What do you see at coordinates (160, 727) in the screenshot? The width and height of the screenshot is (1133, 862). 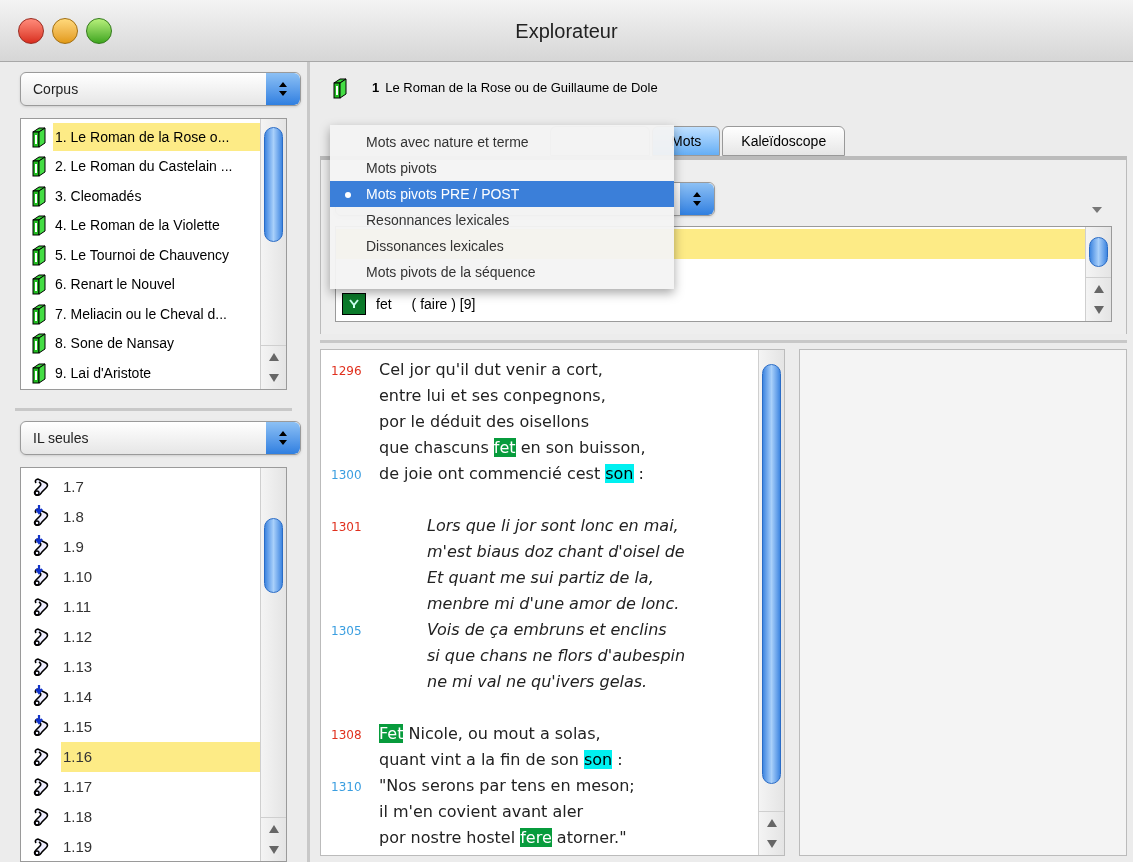 I see `unit-item: 1.15` at bounding box center [160, 727].